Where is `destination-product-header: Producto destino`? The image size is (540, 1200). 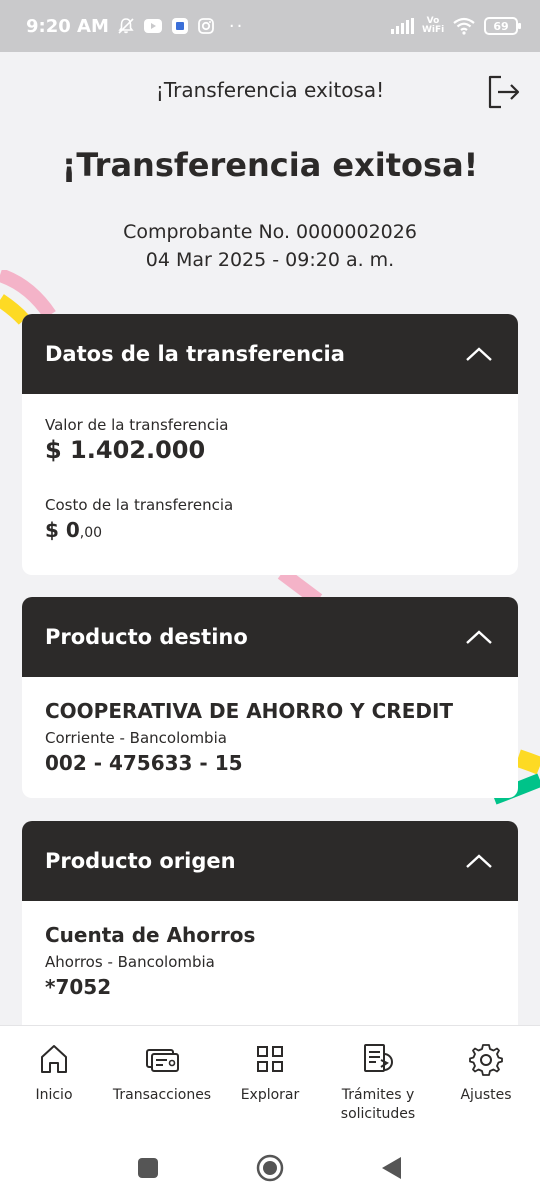
destination-product-header: Producto destino is located at coordinates (270, 637).